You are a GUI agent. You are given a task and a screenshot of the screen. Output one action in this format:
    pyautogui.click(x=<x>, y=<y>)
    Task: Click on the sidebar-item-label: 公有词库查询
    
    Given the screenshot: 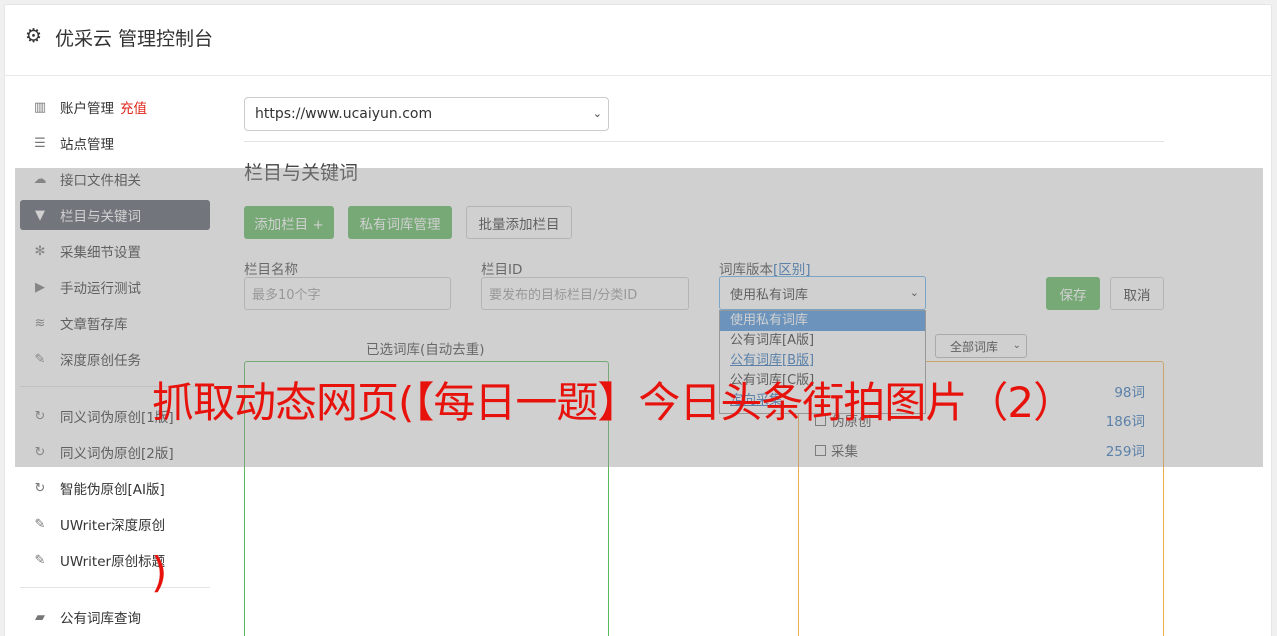 What is the action you would take?
    pyautogui.click(x=100, y=619)
    